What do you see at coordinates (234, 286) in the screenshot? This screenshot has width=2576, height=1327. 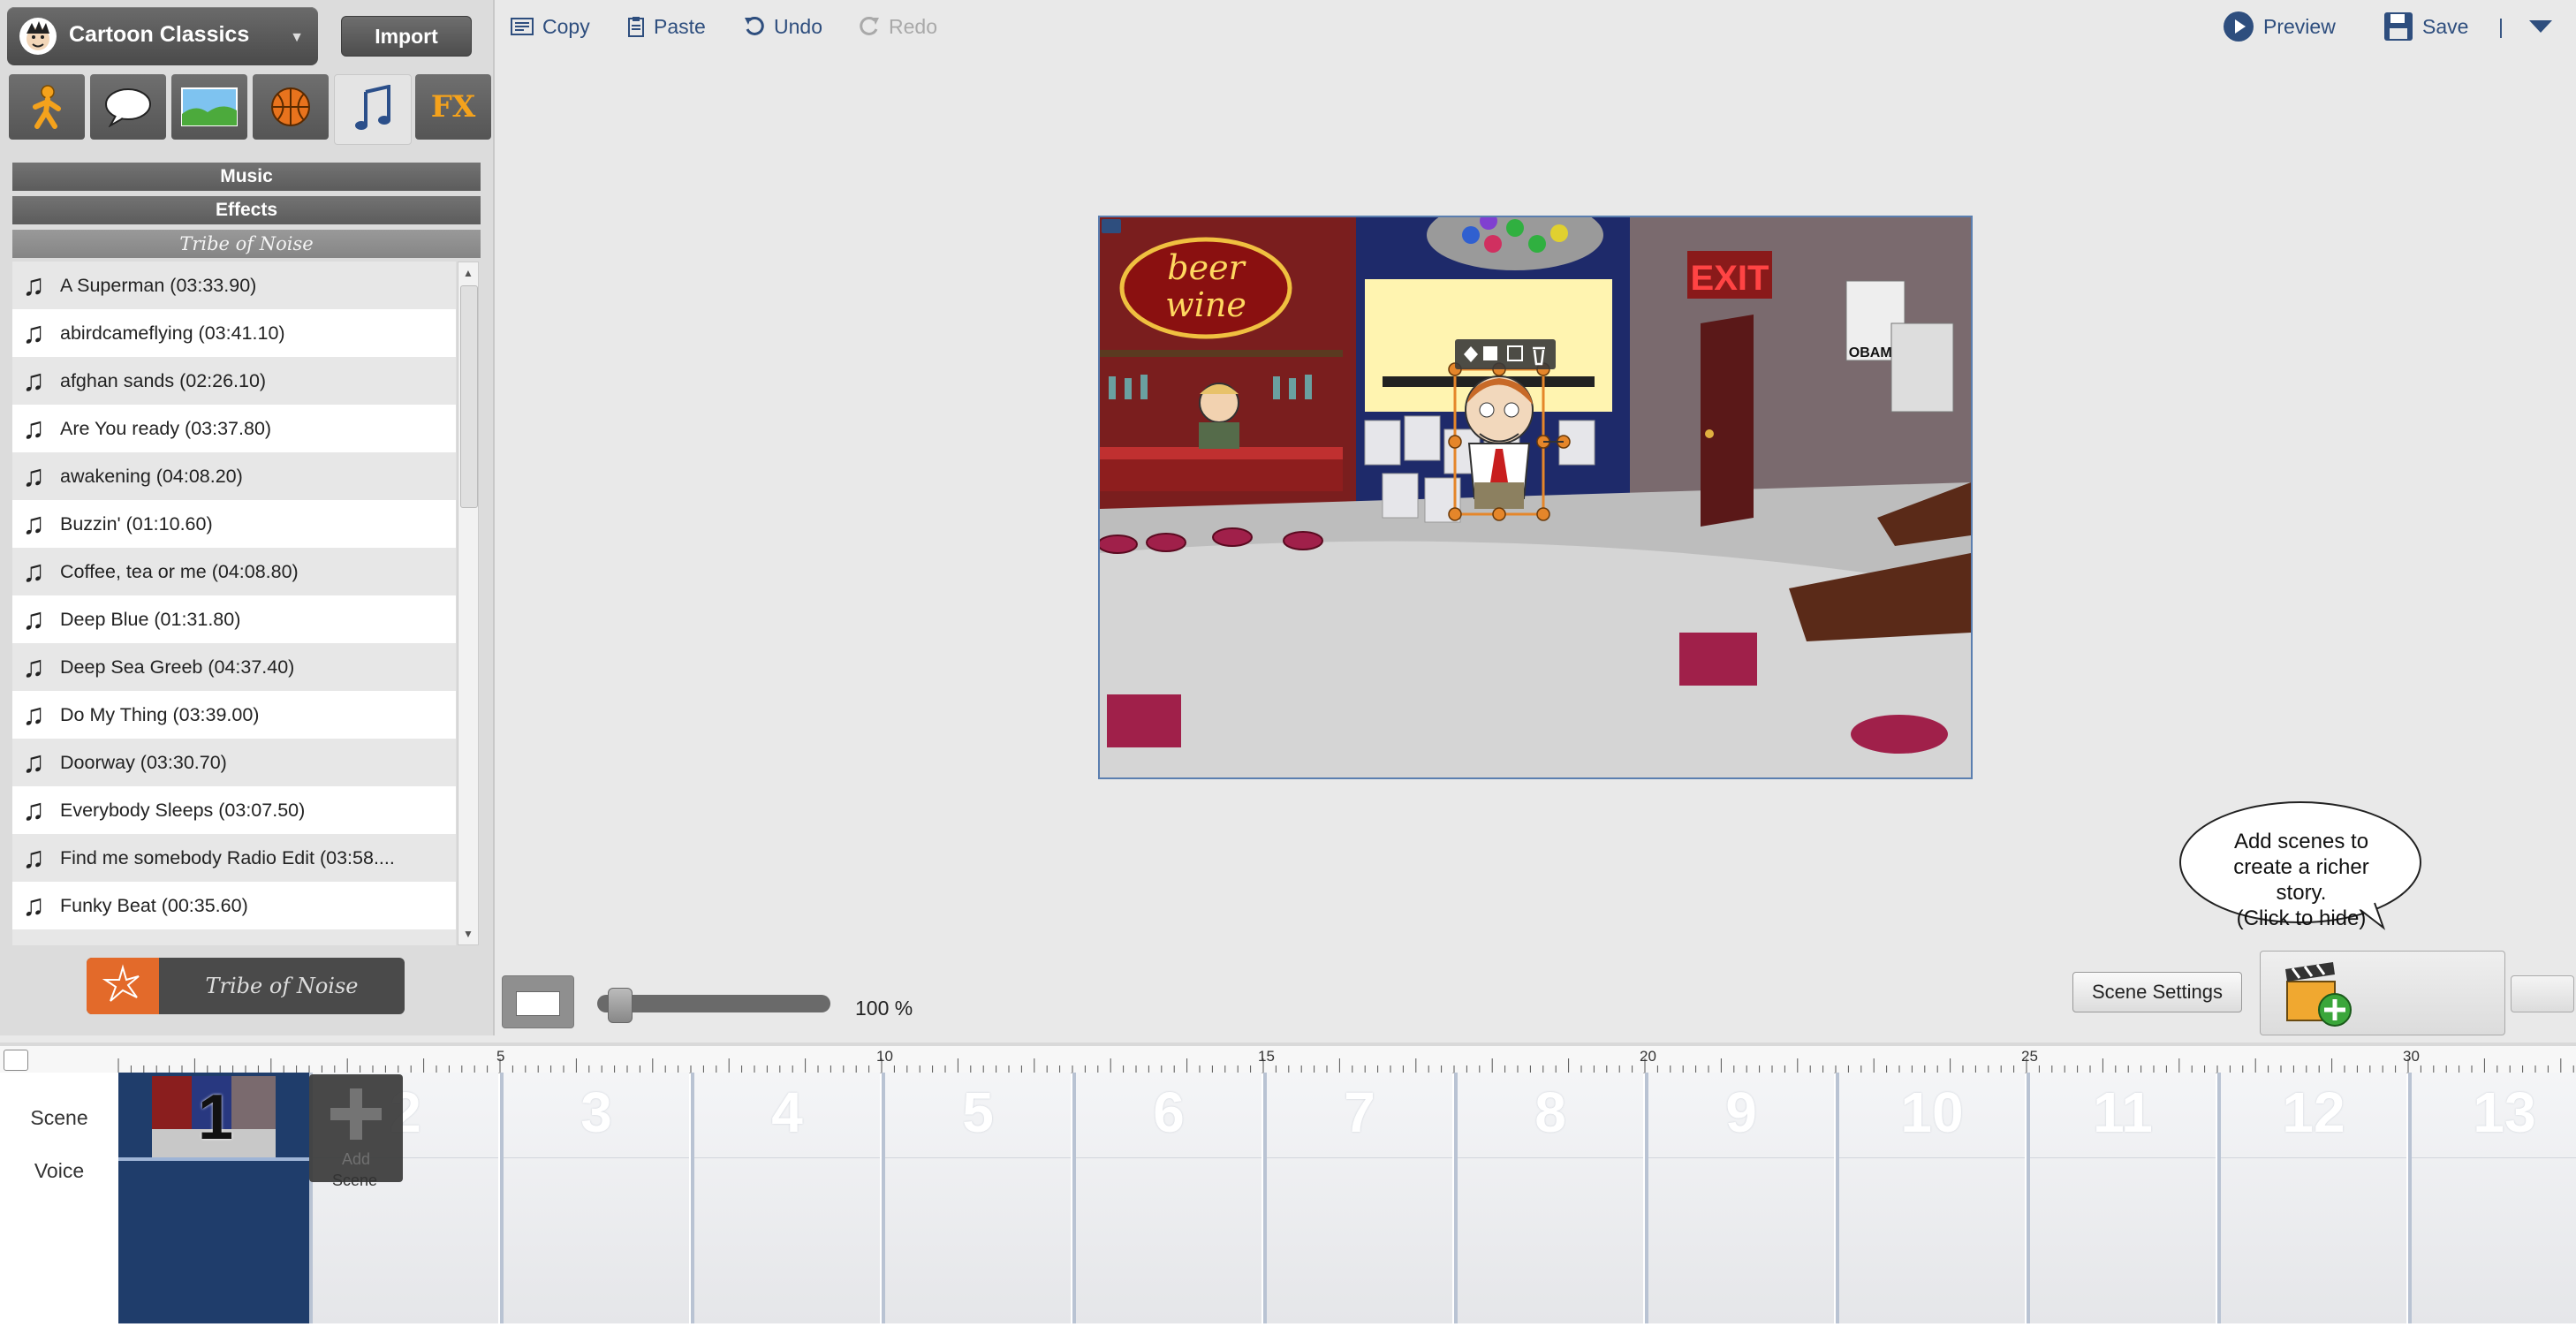 I see `track-item: ♫ A Superman (03:33.90)` at bounding box center [234, 286].